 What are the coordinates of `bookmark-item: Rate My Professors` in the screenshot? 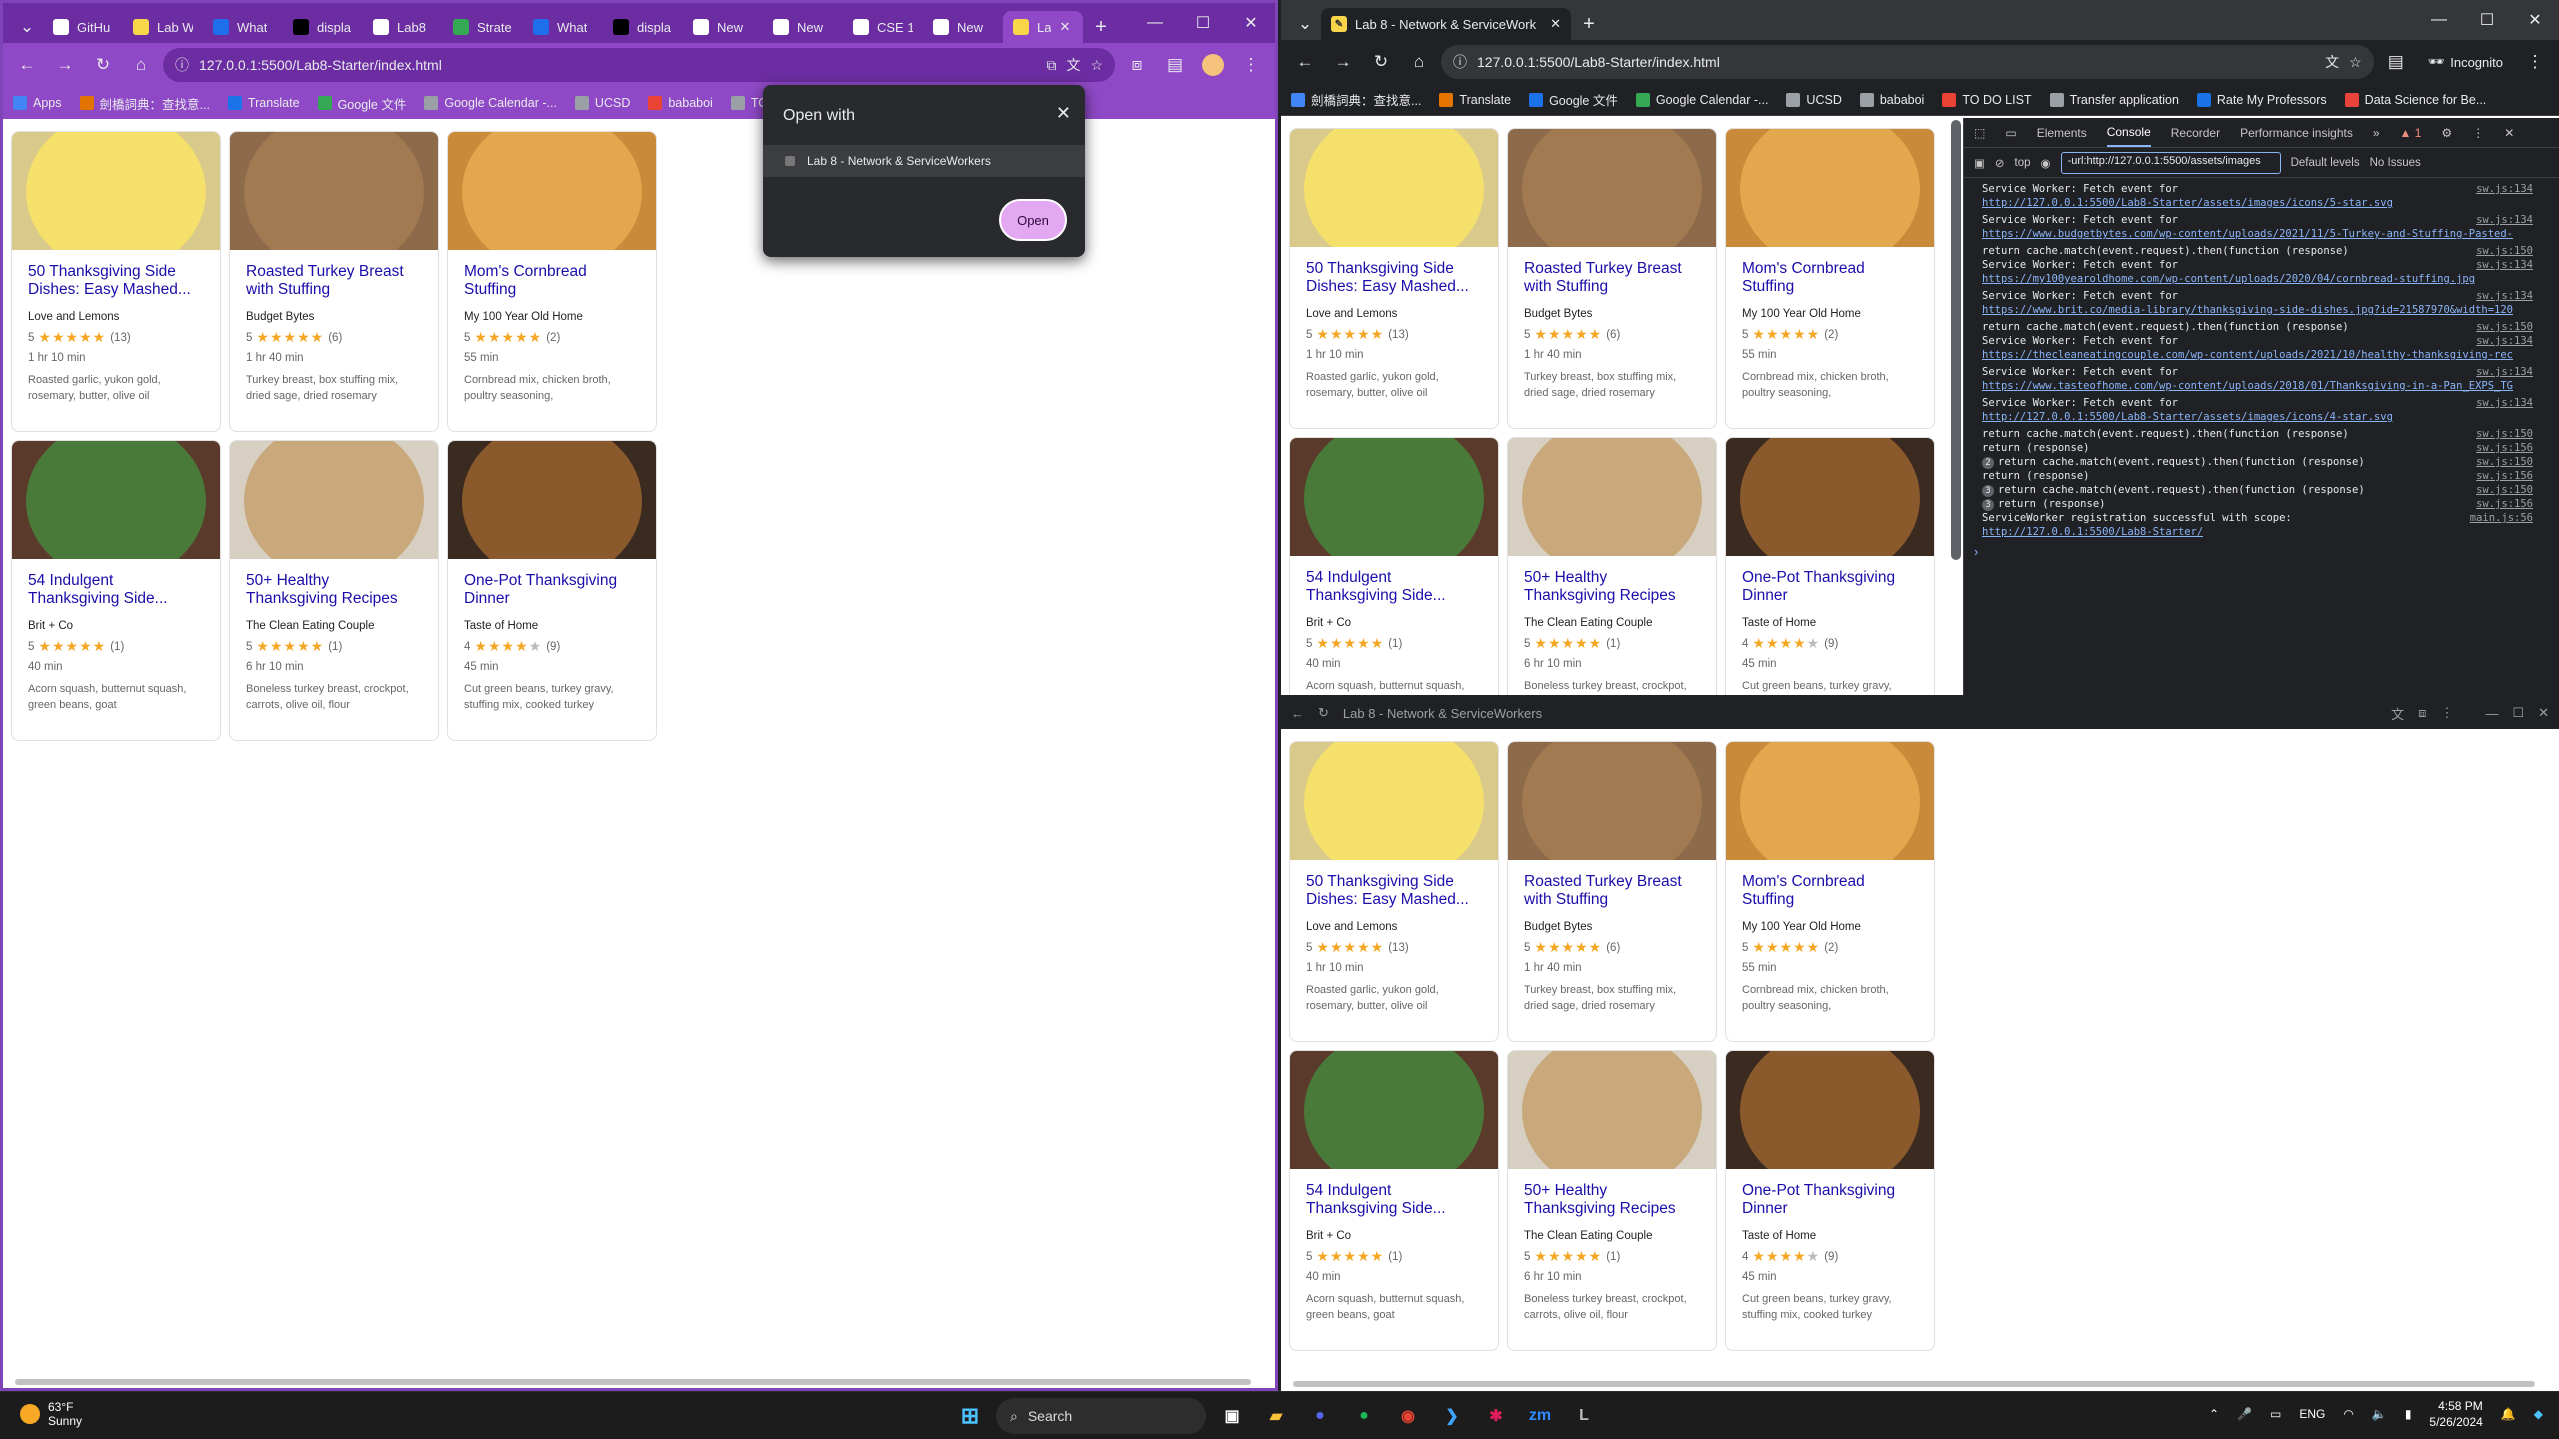 It's located at (2261, 99).